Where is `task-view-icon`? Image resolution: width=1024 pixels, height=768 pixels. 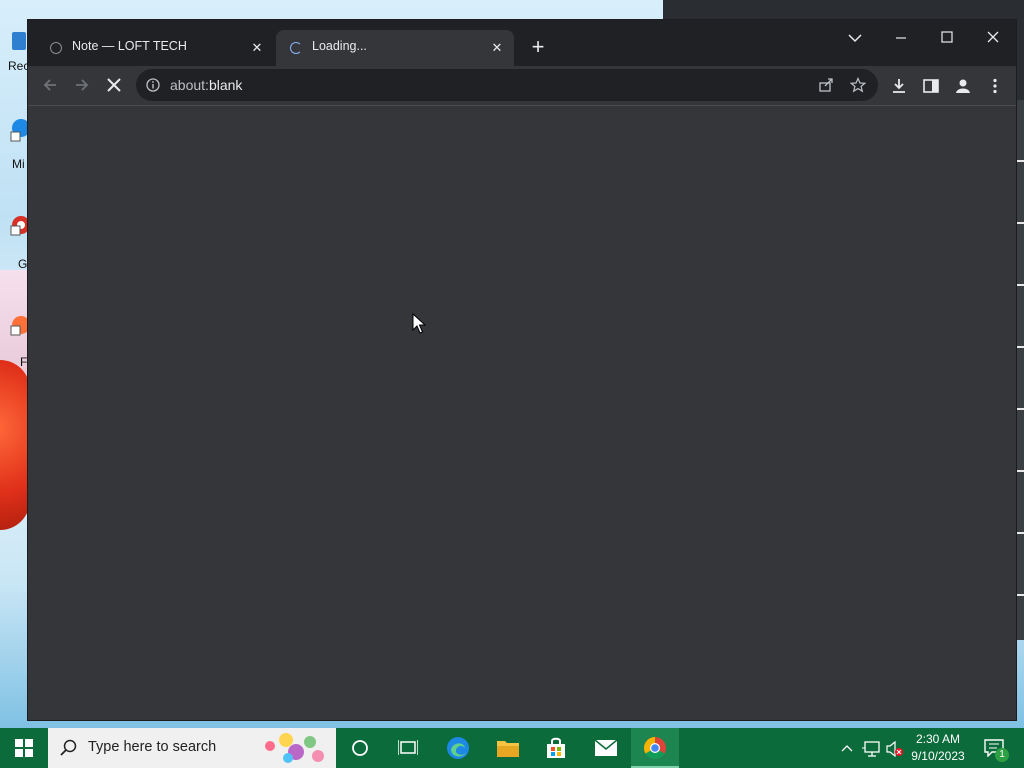
task-view-icon is located at coordinates (408, 747).